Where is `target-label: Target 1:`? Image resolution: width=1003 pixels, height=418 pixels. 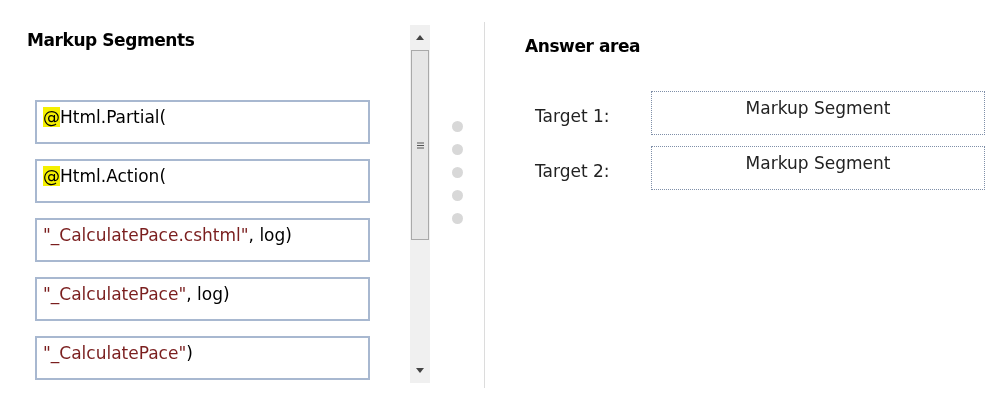 target-label: Target 1: is located at coordinates (573, 116).